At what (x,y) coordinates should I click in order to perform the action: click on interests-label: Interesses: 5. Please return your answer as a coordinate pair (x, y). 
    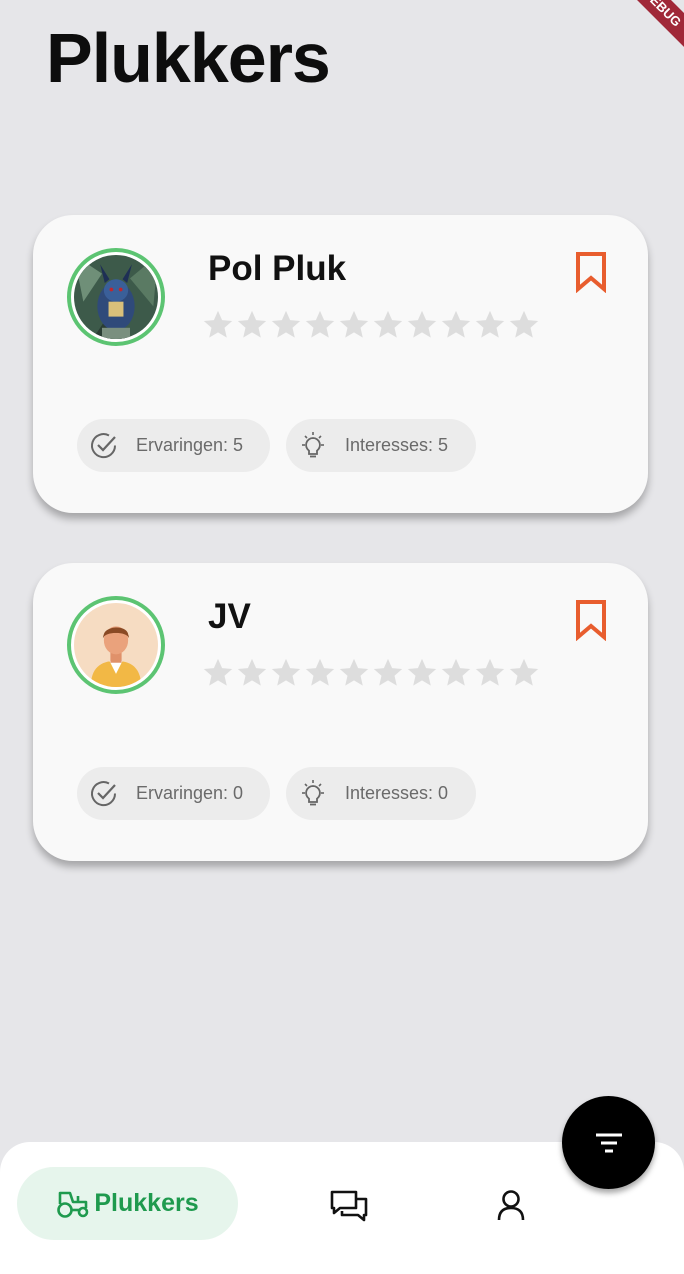
    Looking at the image, I should click on (397, 445).